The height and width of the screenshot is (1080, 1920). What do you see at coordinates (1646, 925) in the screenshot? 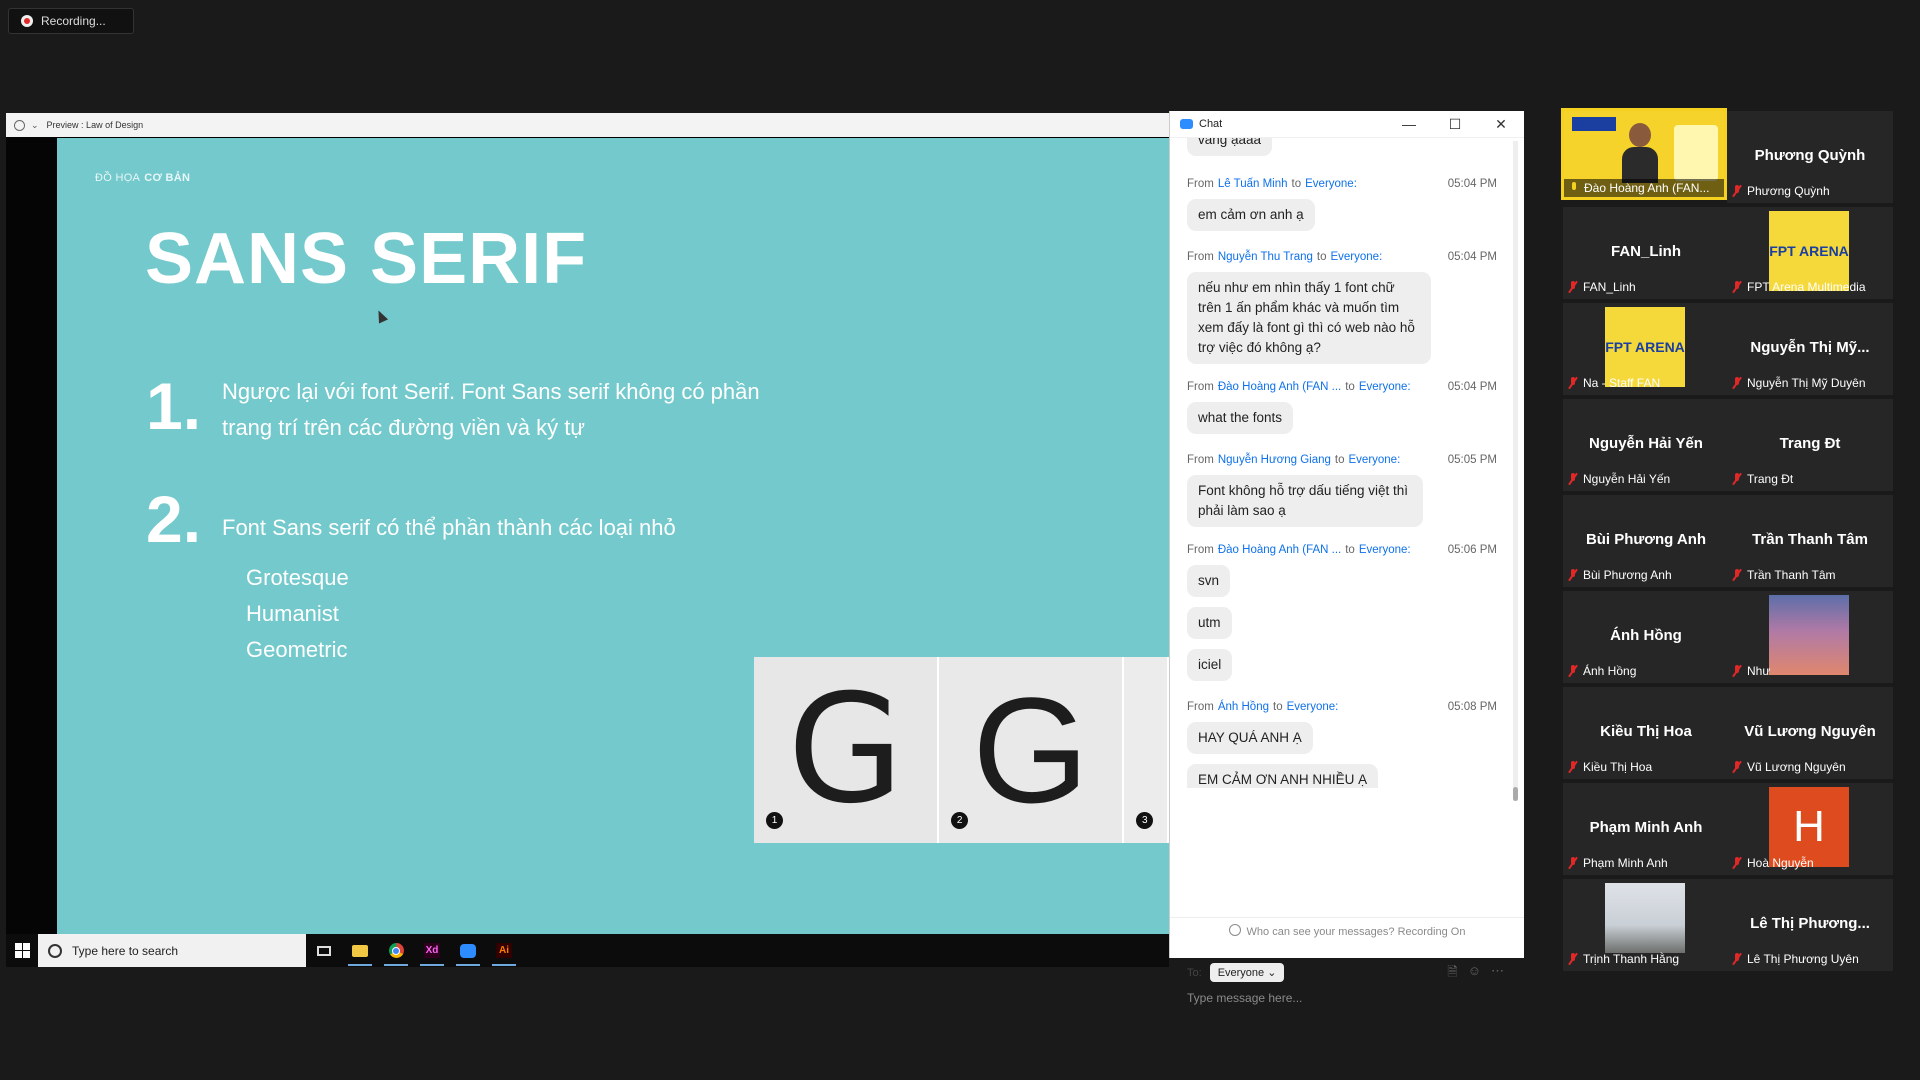
I see `participant-tile: Trịnh Thanh Hằng` at bounding box center [1646, 925].